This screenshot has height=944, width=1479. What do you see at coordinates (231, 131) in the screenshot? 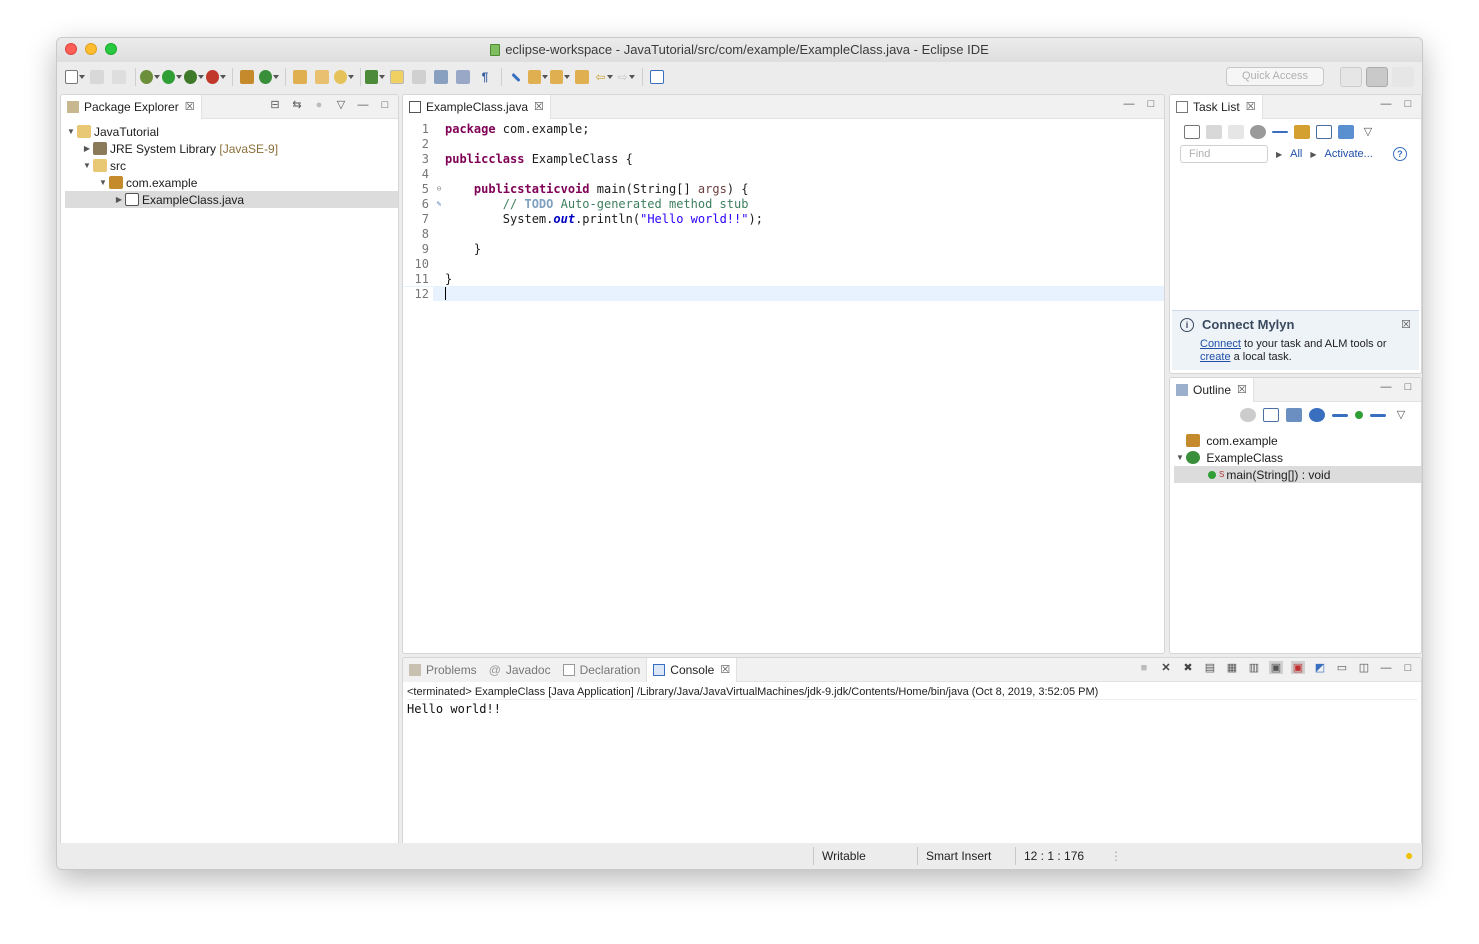
I see `tree-item-project: ▼ JavaTutorial` at bounding box center [231, 131].